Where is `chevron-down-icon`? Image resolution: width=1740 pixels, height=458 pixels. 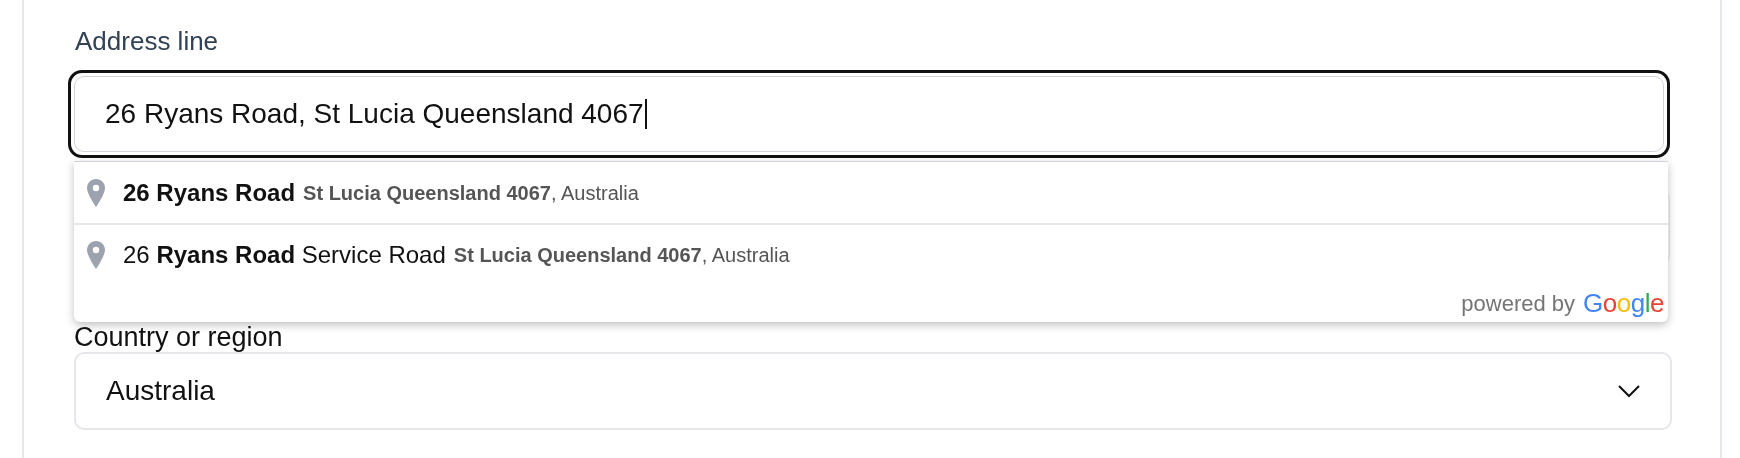
chevron-down-icon is located at coordinates (1629, 391).